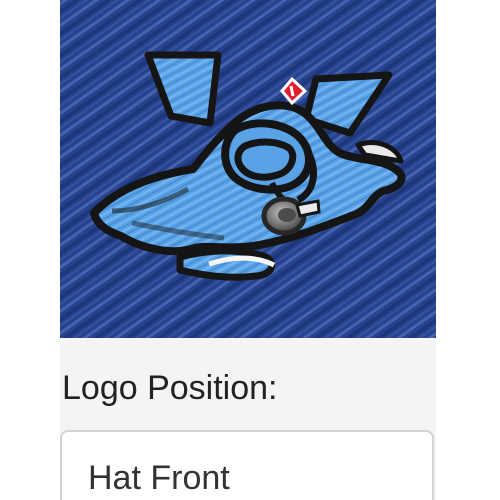 Image resolution: width=500 pixels, height=500 pixels. I want to click on left-gutter, so click(30, 250).